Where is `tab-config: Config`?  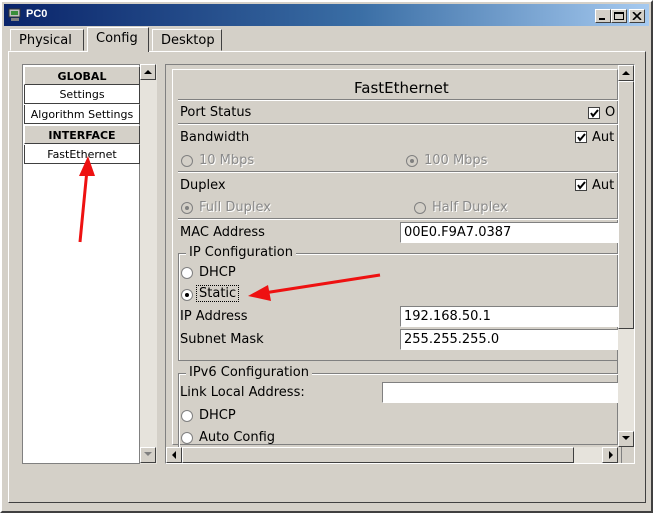 tab-config: Config is located at coordinates (118, 39).